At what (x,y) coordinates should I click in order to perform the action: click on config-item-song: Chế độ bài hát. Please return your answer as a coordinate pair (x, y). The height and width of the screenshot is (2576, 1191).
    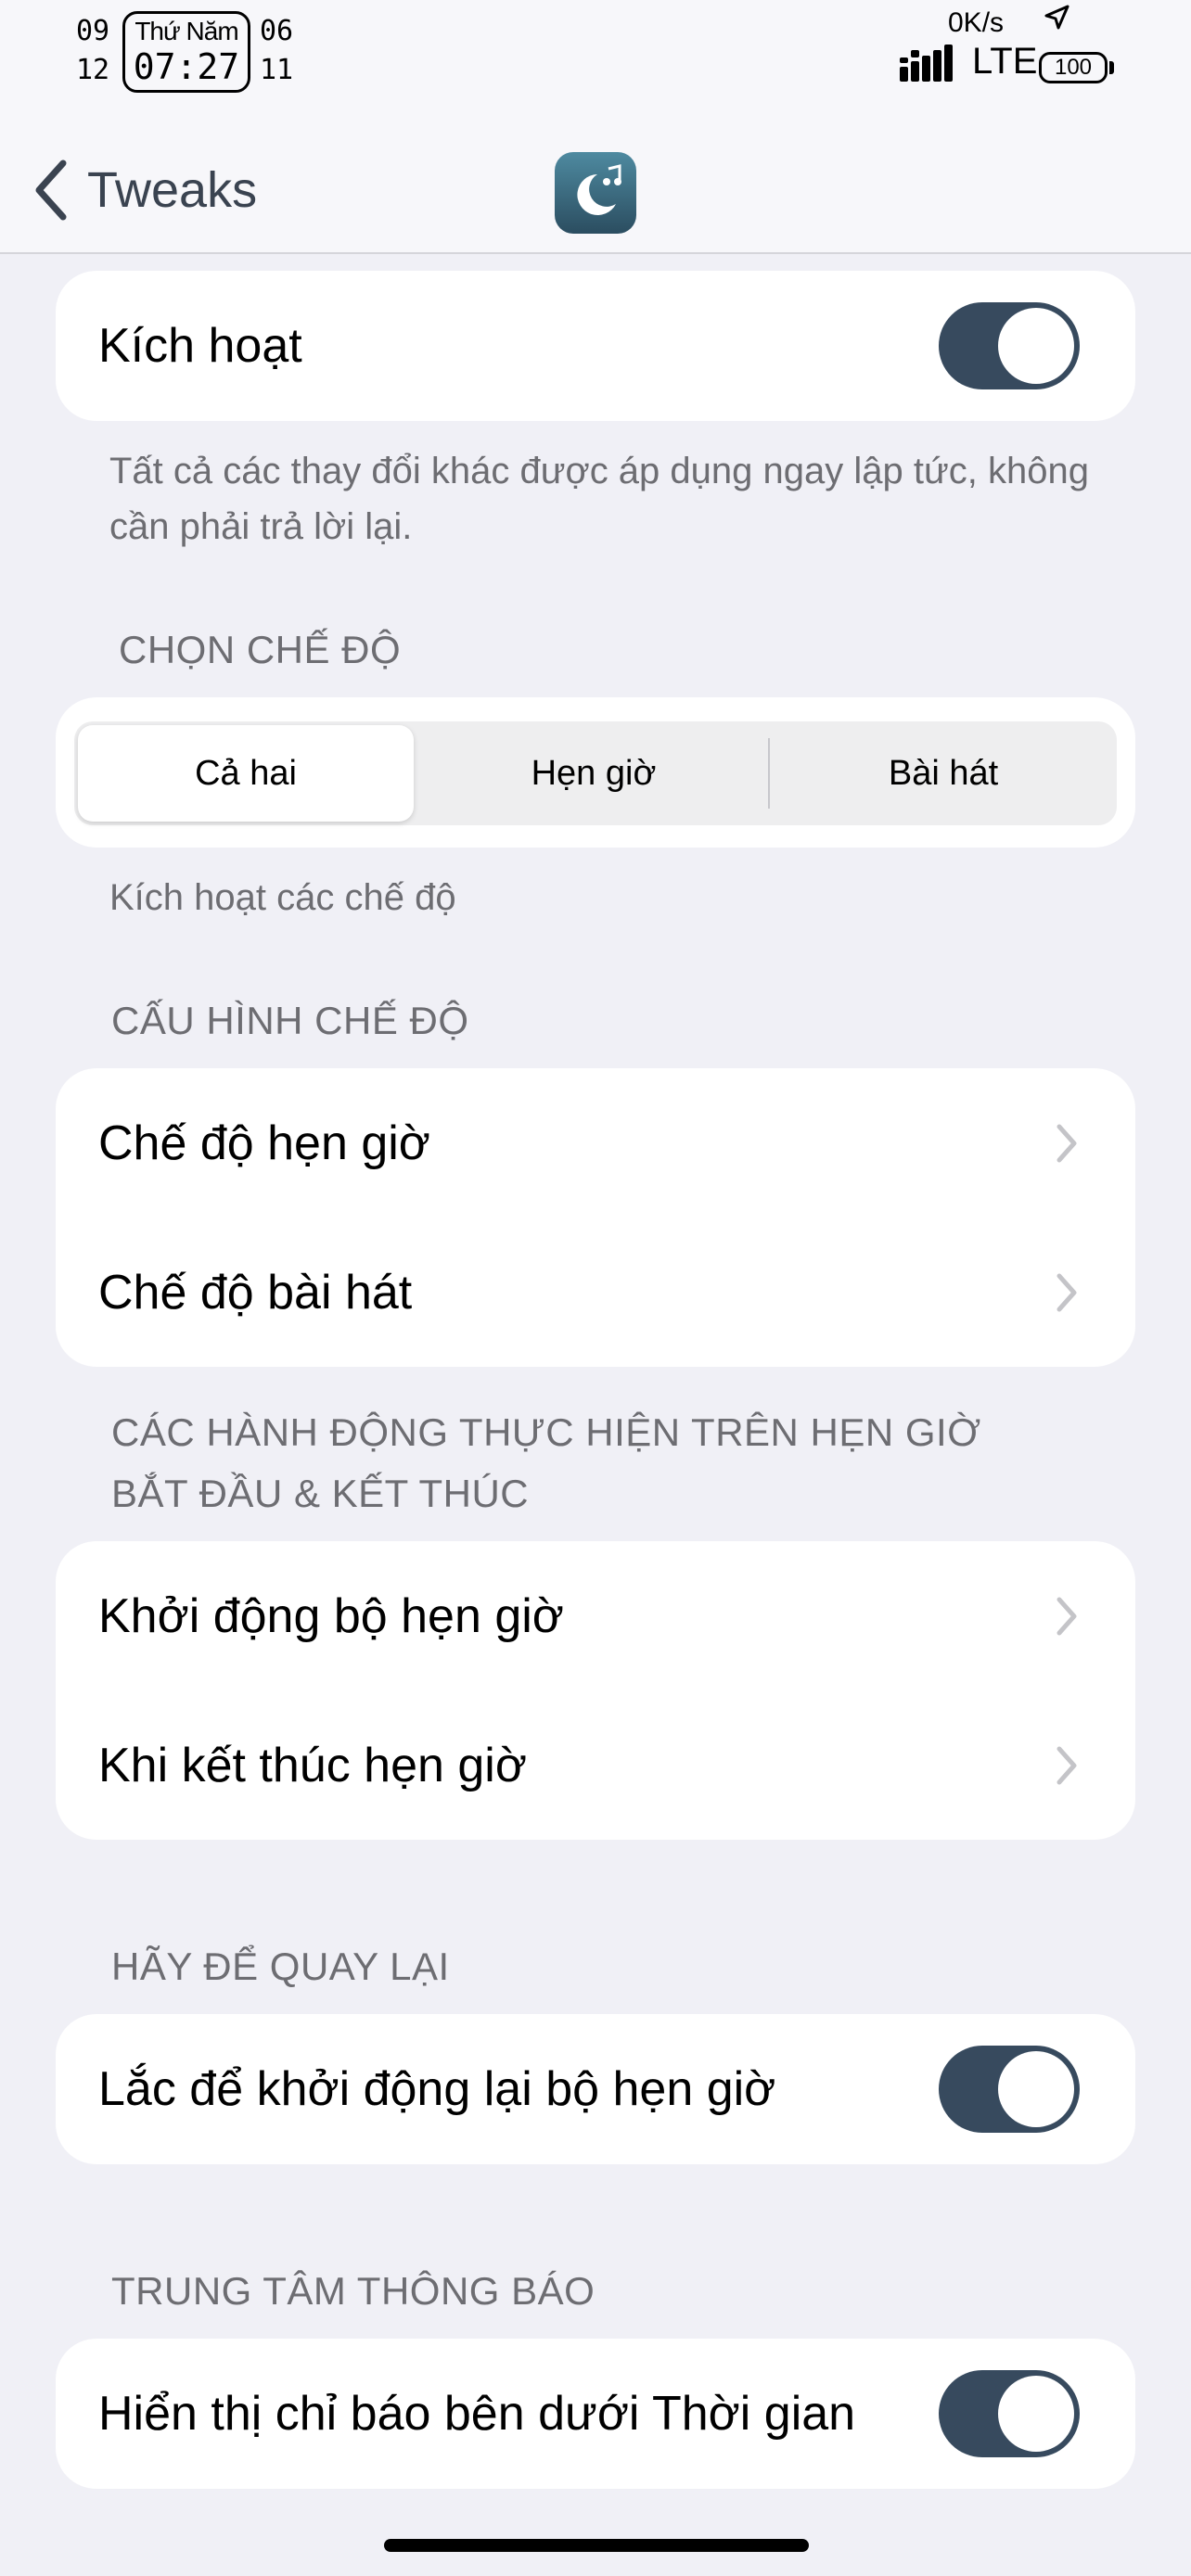
    Looking at the image, I should click on (616, 1292).